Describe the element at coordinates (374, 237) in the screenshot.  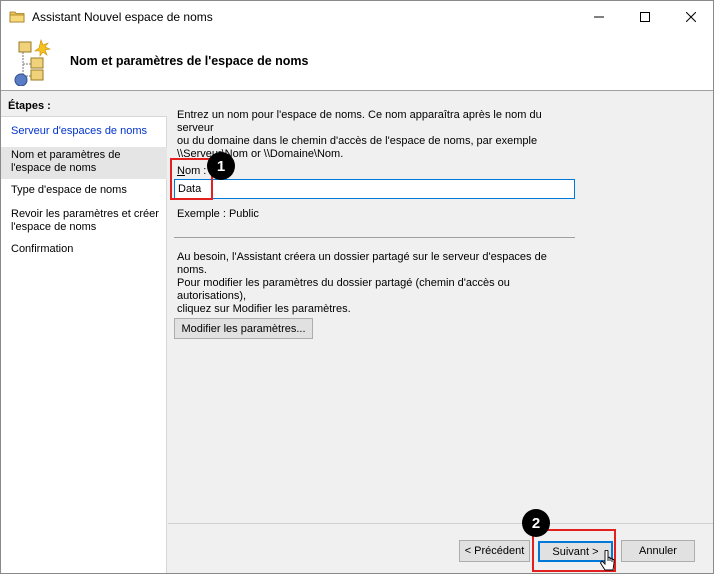
I see `separator` at that location.